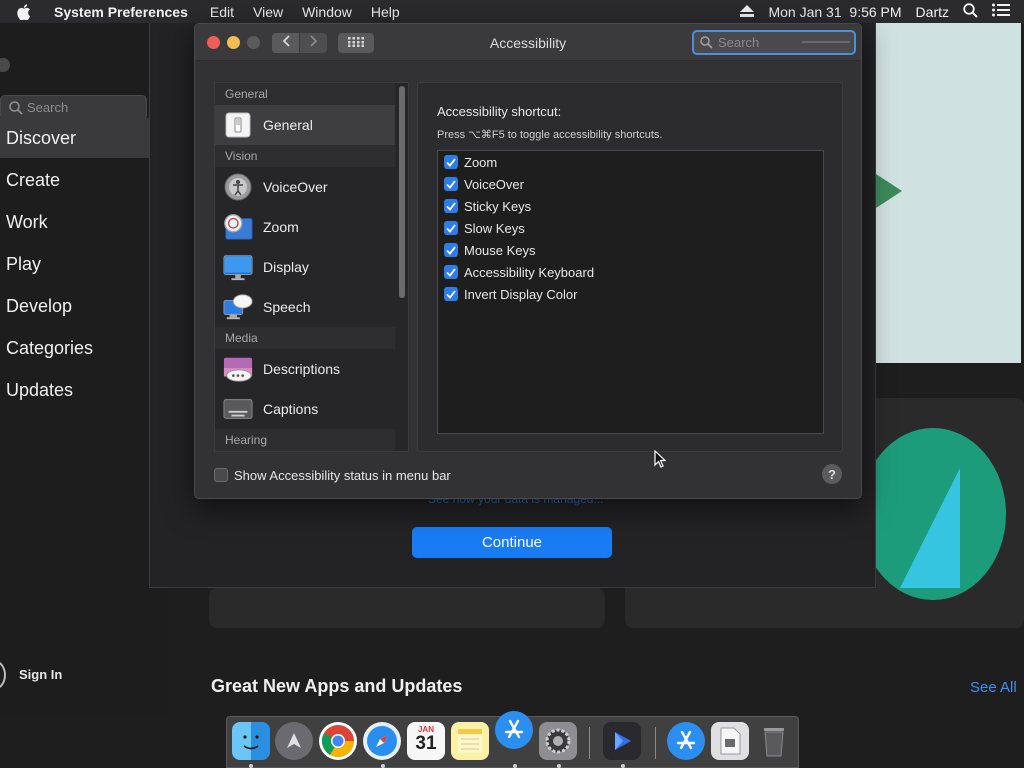  Describe the element at coordinates (74, 306) in the screenshot. I see `sidebar-item-develop: Develop` at that location.